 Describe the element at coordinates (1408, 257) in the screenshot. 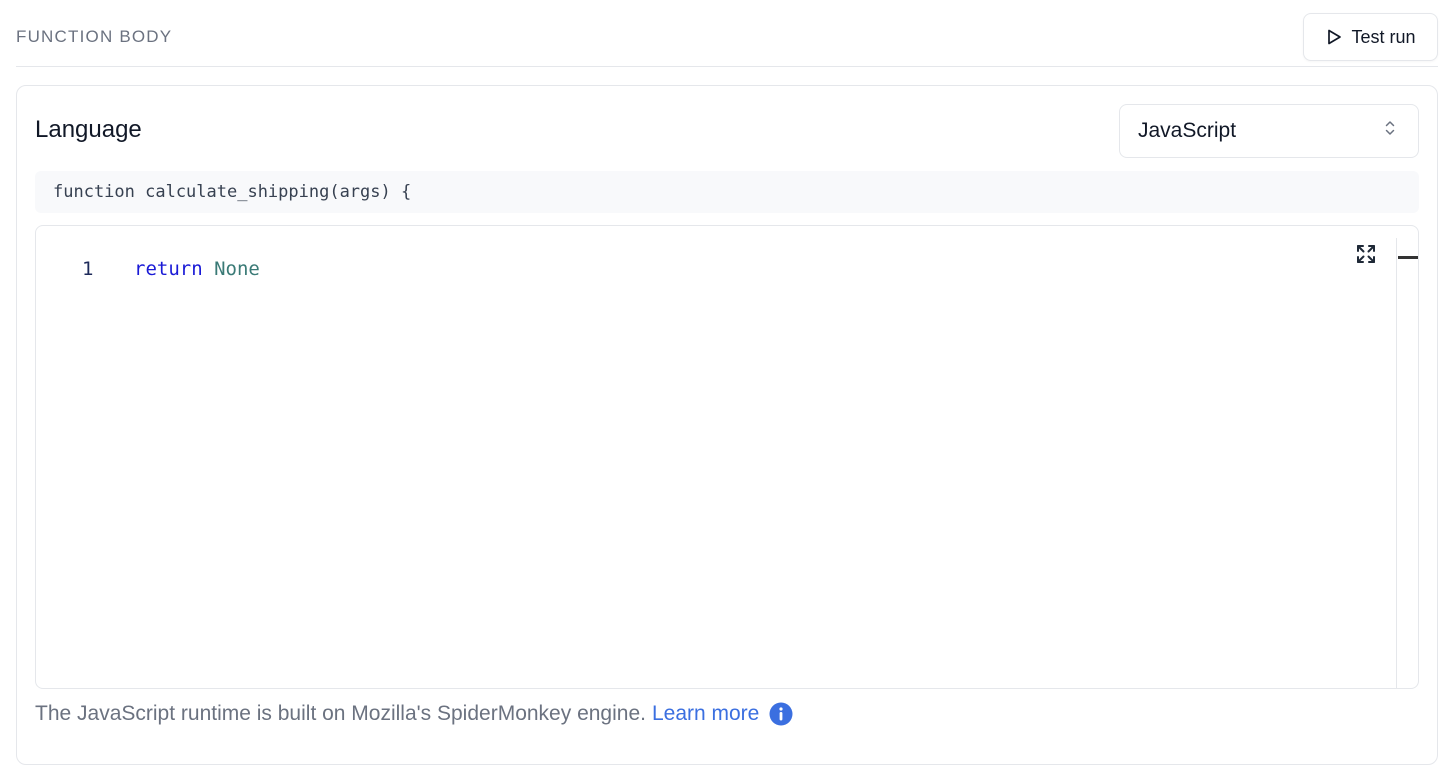

I see `scrollbar-thumb` at that location.